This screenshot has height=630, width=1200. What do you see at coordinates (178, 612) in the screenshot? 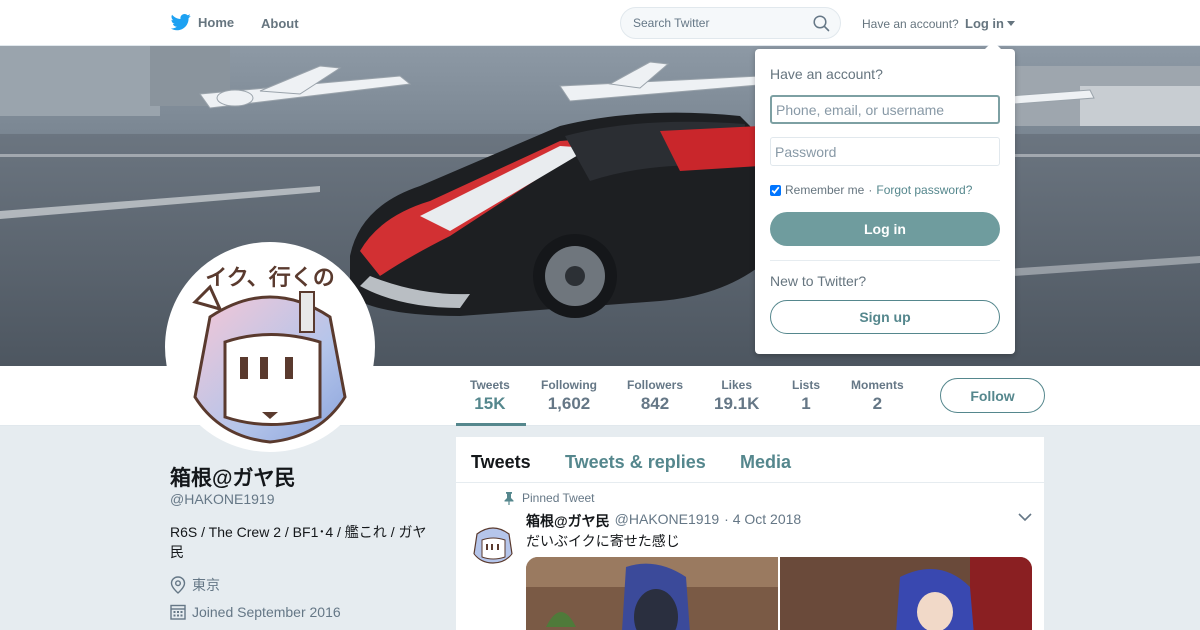
I see `calendar-icon` at bounding box center [178, 612].